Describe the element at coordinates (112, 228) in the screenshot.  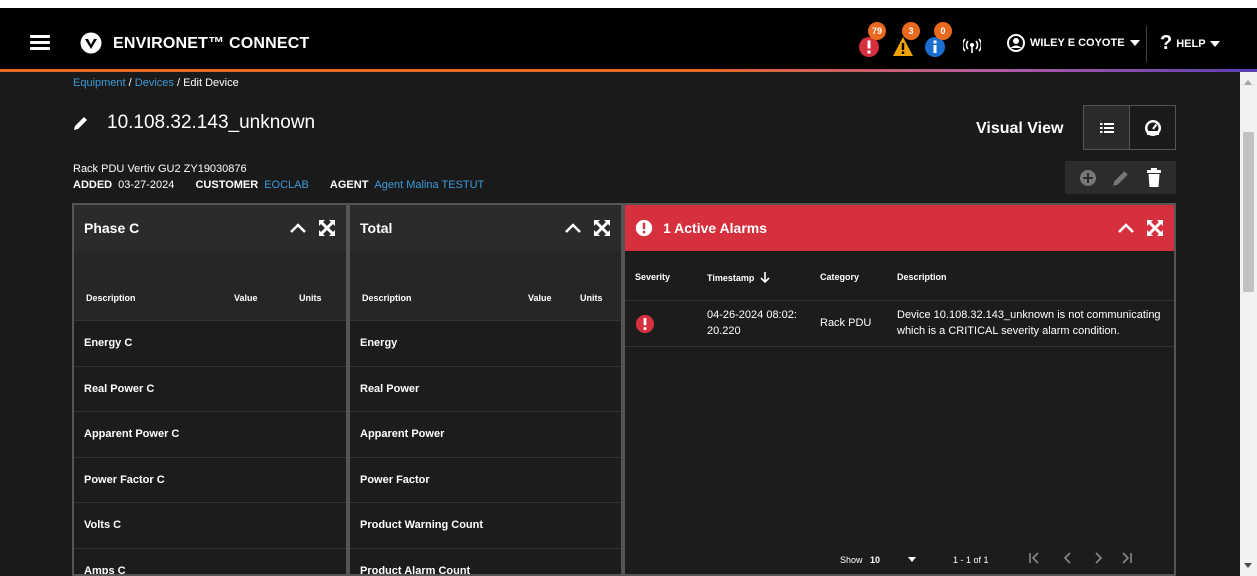
I see `panel-title: Phase C` at that location.